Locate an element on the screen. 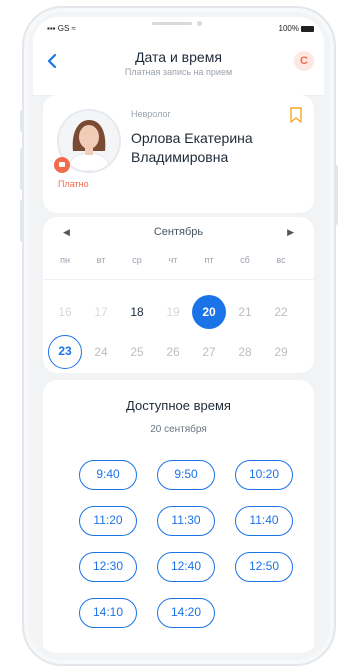 This screenshot has height=670, width=338. battery-icon is located at coordinates (307, 28).